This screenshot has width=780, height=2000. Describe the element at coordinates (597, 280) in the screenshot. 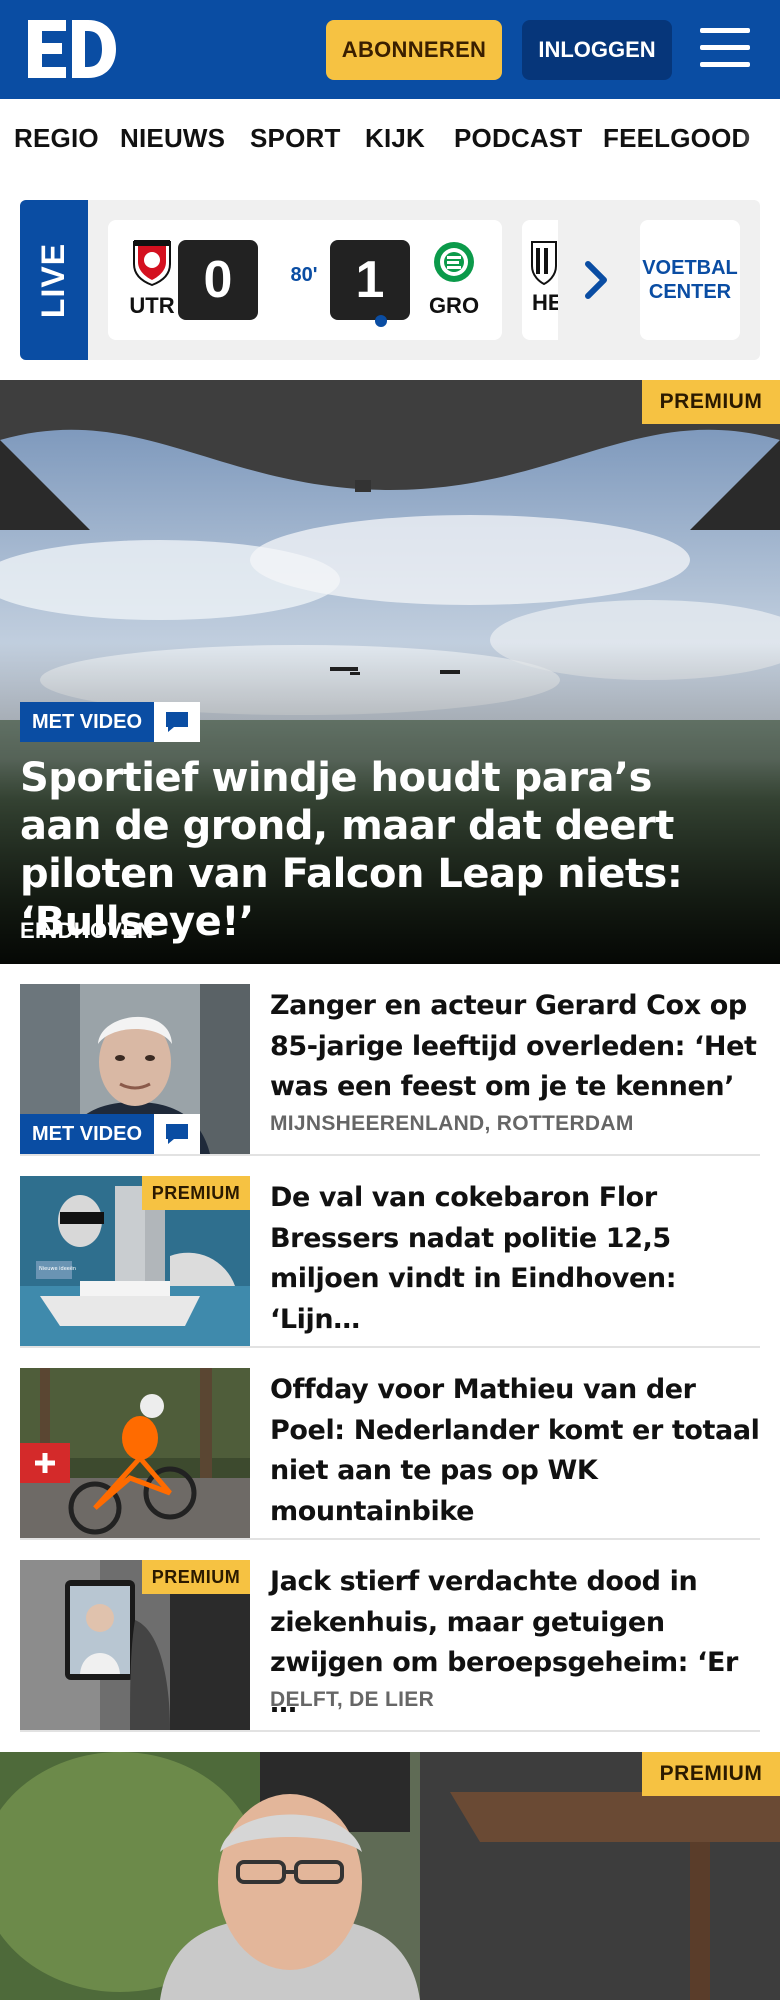

I see `chevron-right-icon` at that location.